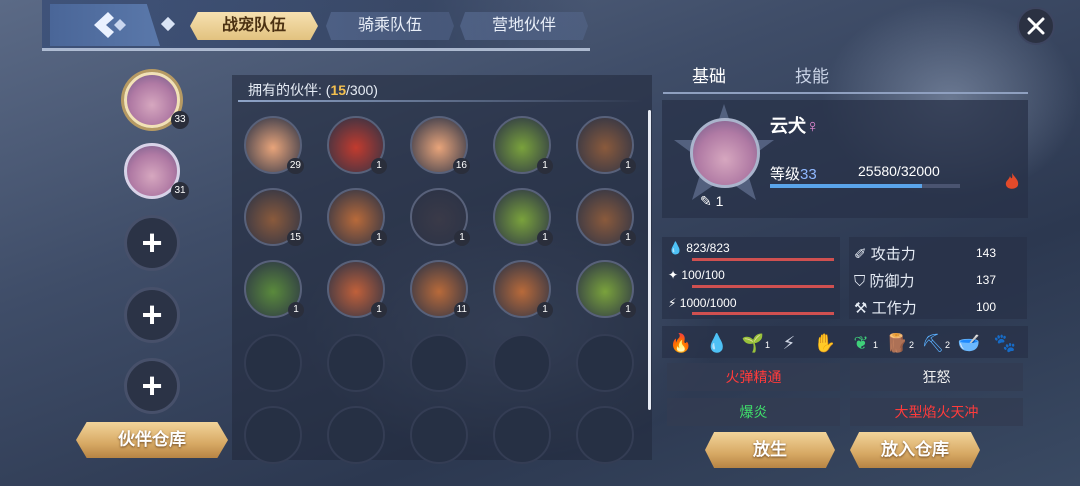  Describe the element at coordinates (793, 174) in the screenshot. I see `pet-level: 等级33` at that location.